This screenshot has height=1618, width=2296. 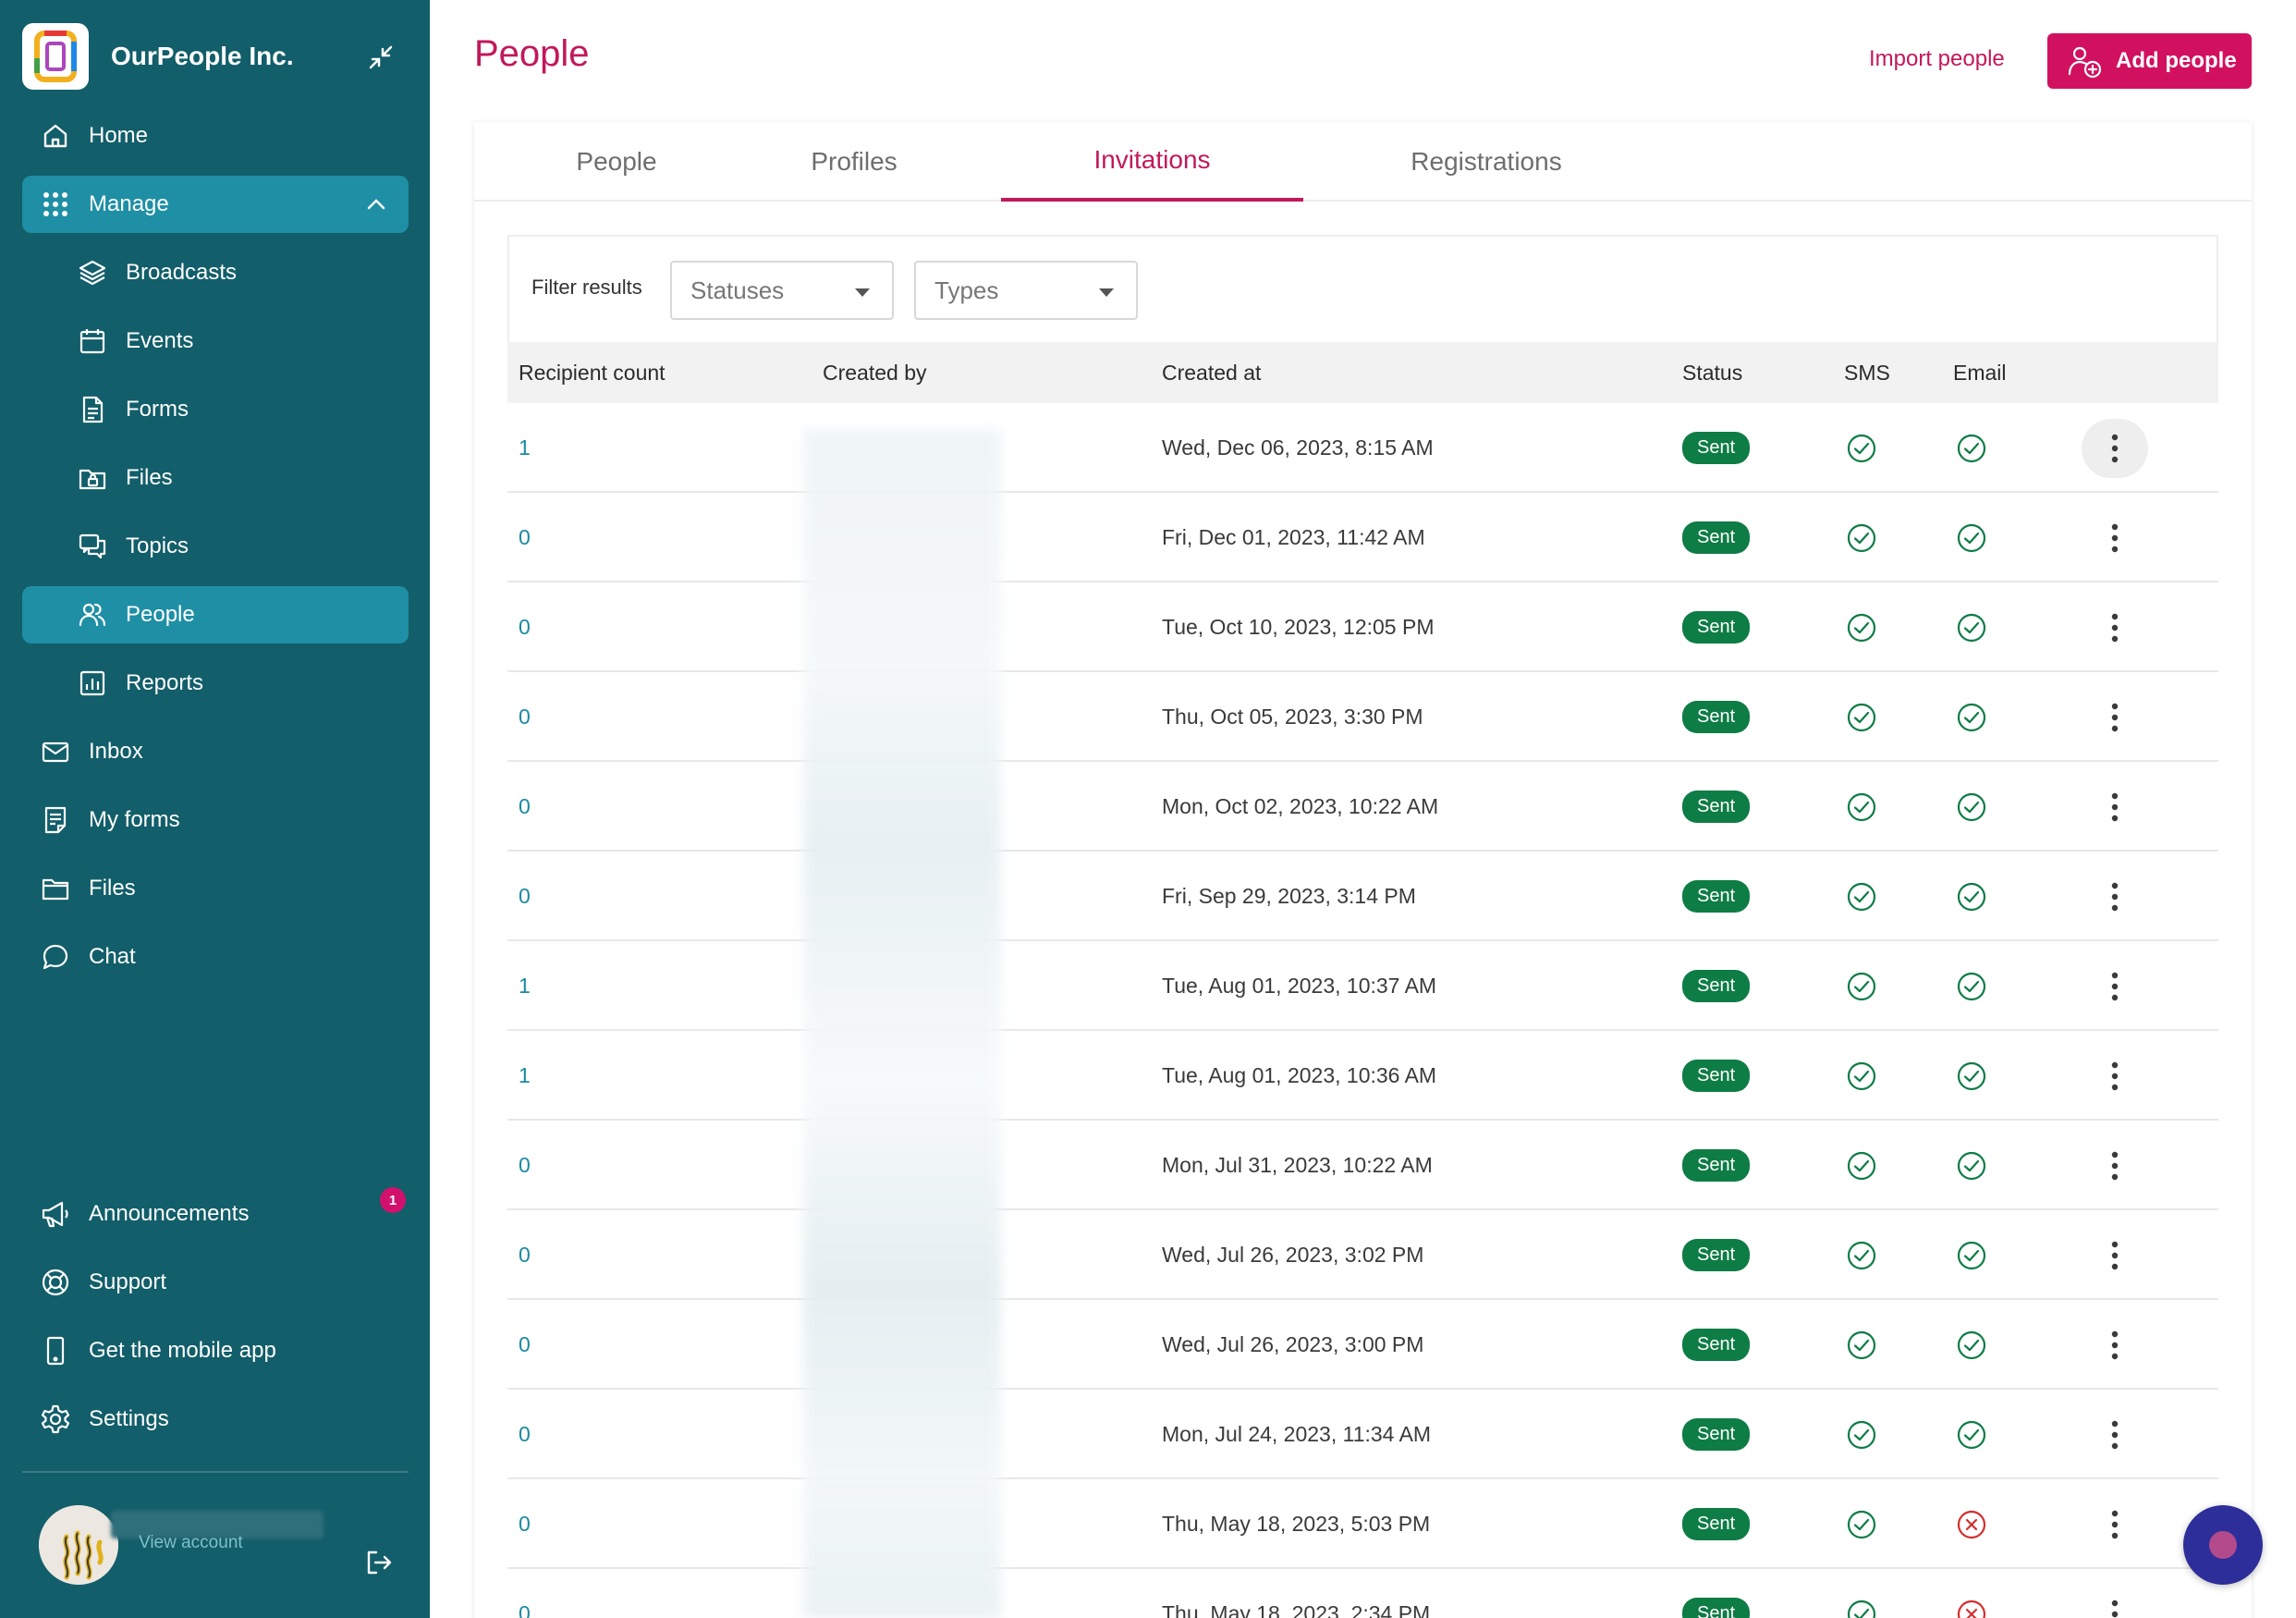 I want to click on sms-check-icon, so click(x=1862, y=896).